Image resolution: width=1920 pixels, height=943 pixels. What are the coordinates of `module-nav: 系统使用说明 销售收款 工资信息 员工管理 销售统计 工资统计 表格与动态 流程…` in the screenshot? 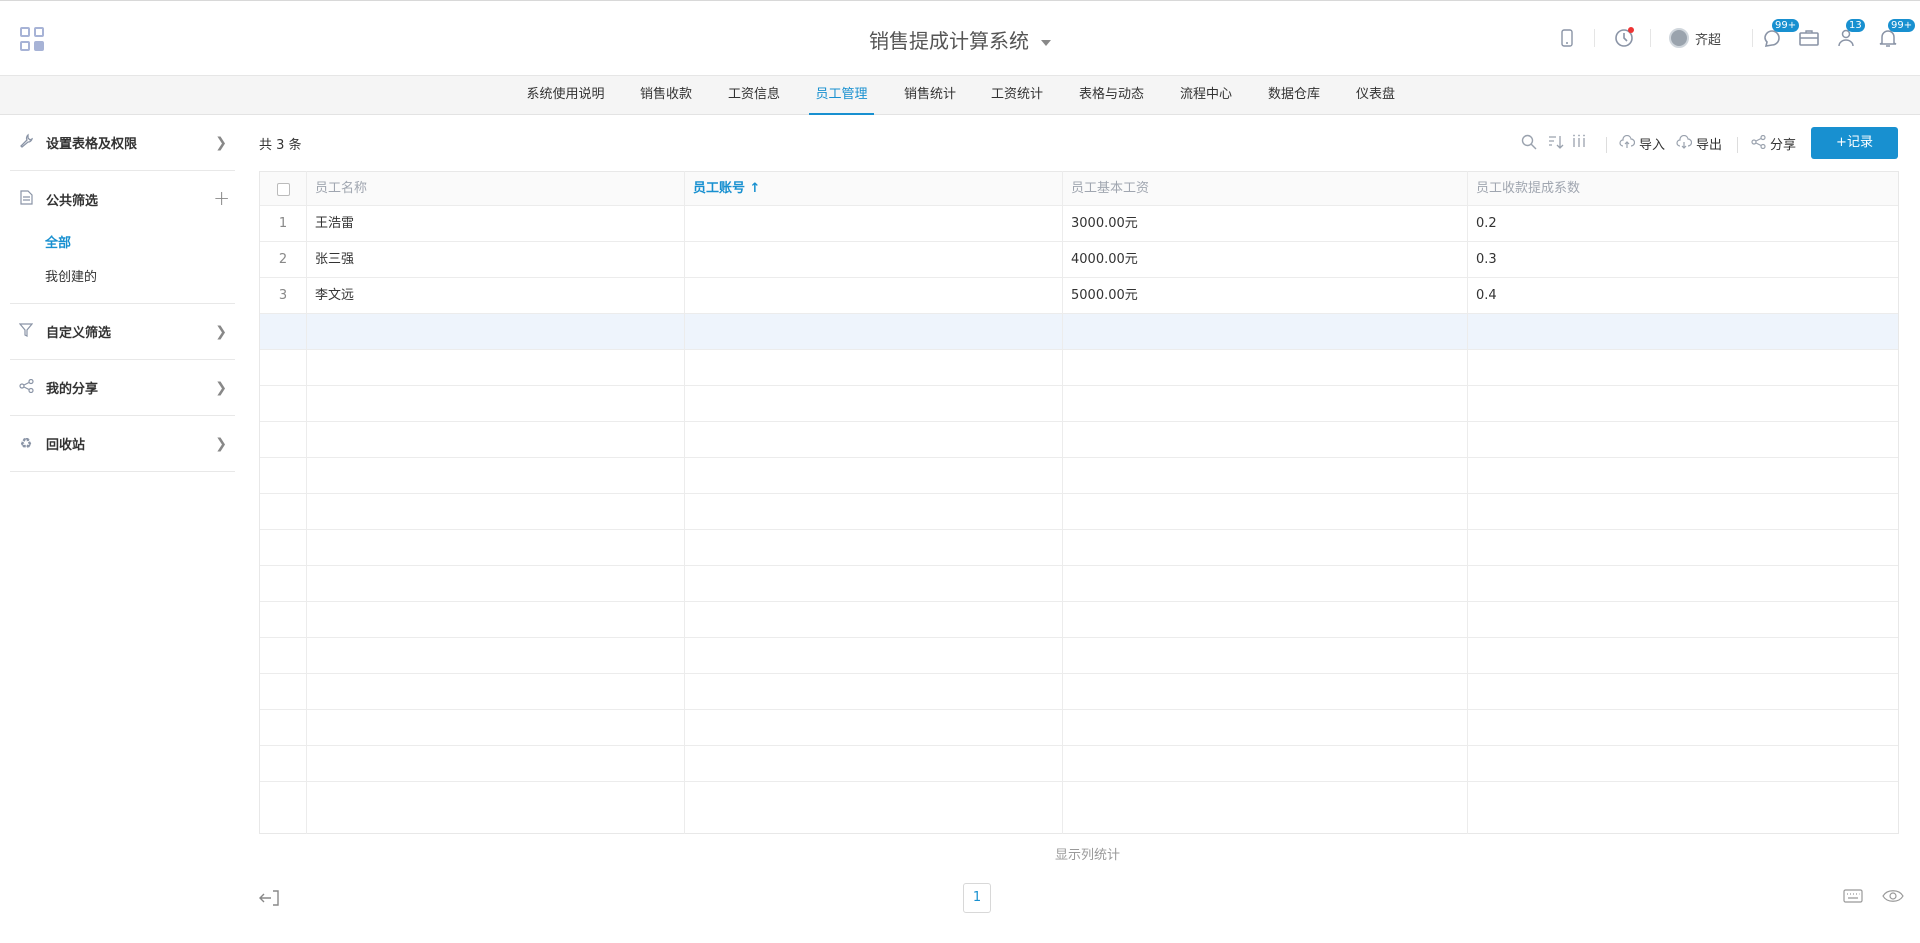 It's located at (960, 95).